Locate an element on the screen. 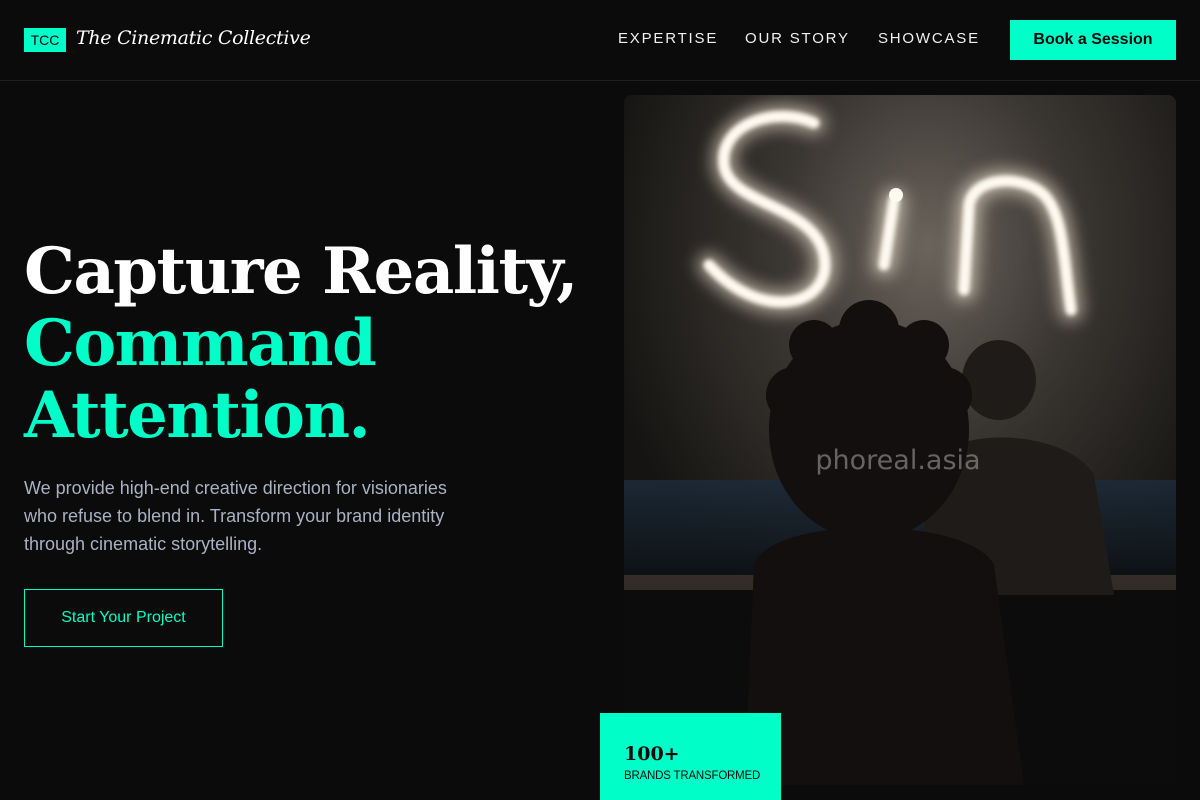  headline-line-1: Capture Reality, is located at coordinates (301, 271).